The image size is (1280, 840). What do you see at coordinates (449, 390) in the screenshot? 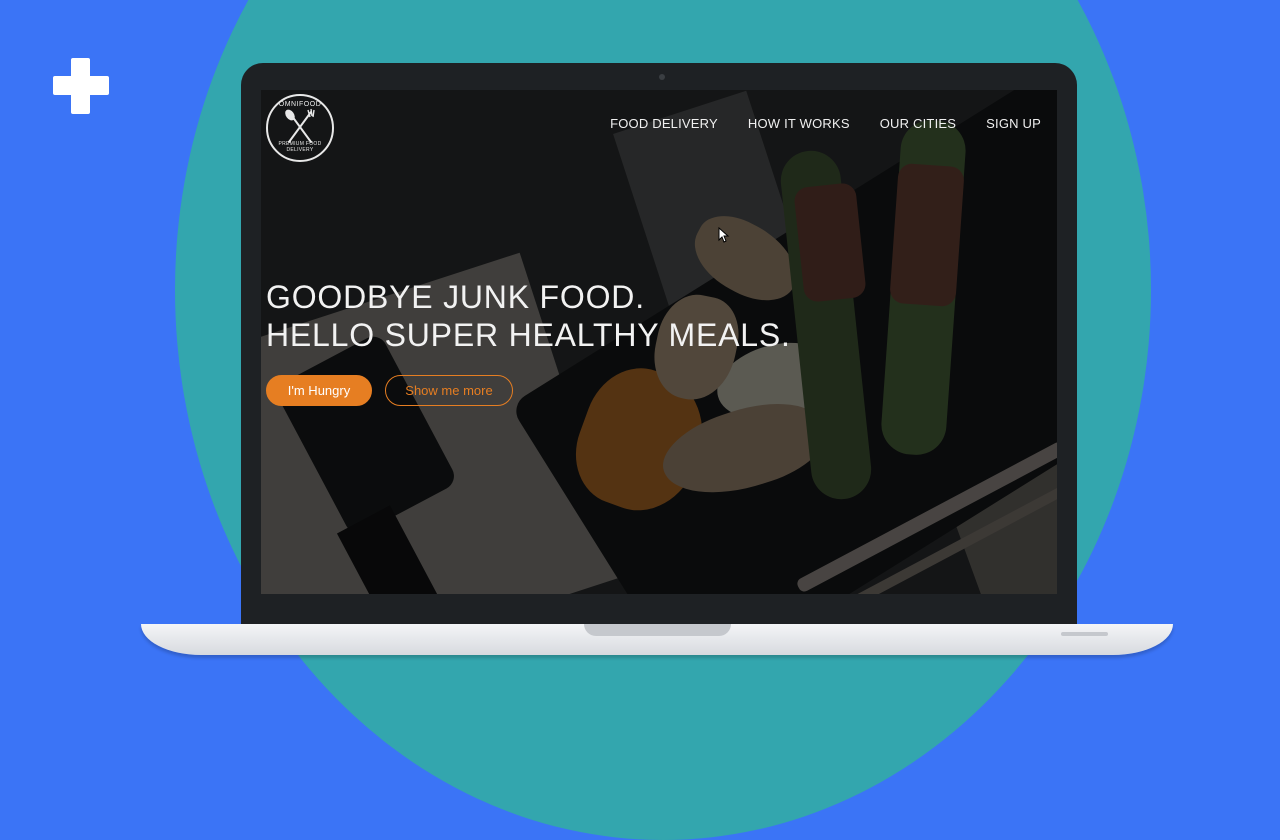
I see `show-me-more-button: Show me more` at bounding box center [449, 390].